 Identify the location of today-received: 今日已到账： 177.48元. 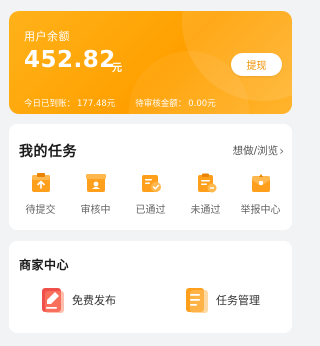
(69, 103).